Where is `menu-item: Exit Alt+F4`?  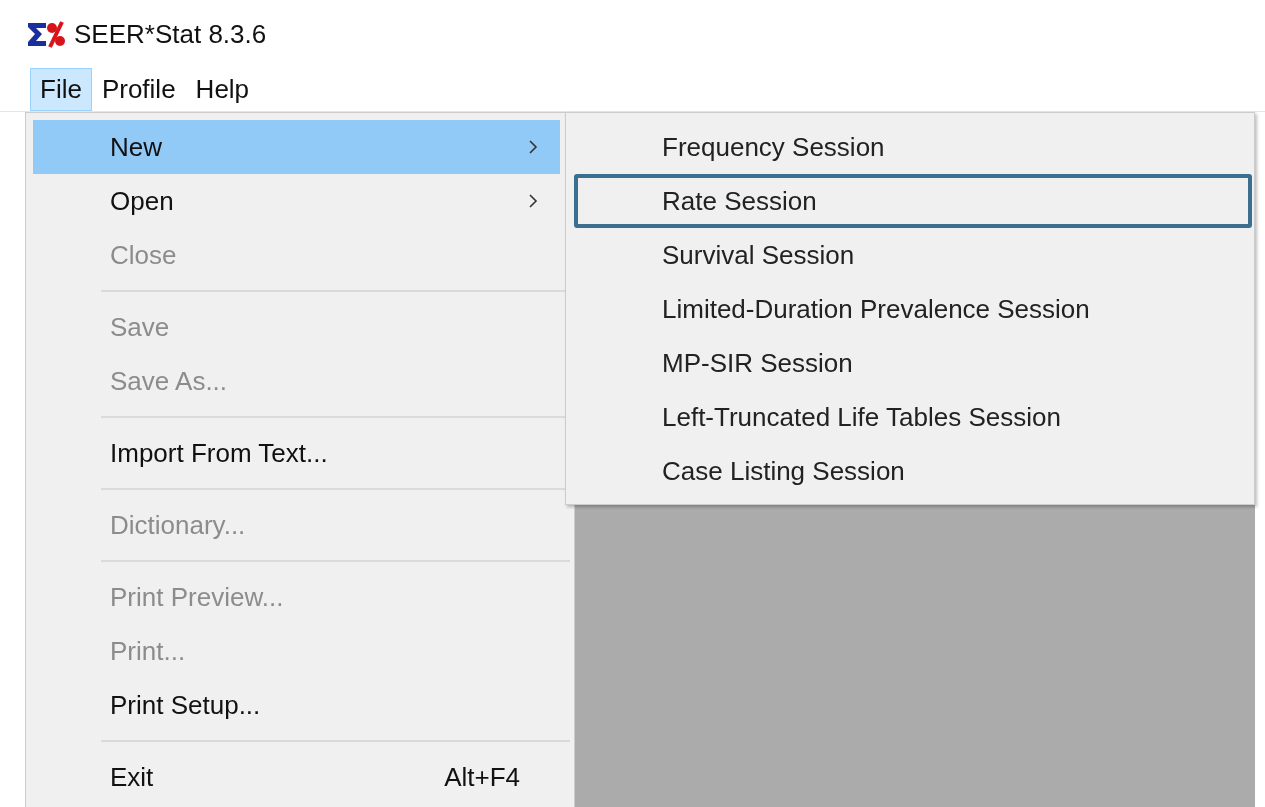 menu-item: Exit Alt+F4 is located at coordinates (296, 777).